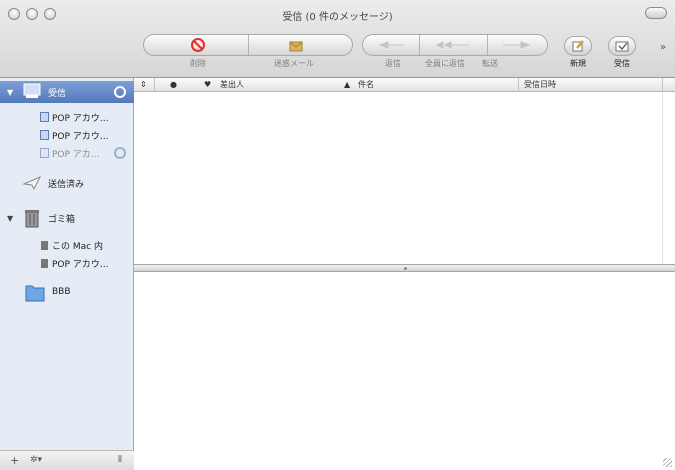 The height and width of the screenshot is (470, 675). I want to click on toolbar-overflow-button: », so click(663, 47).